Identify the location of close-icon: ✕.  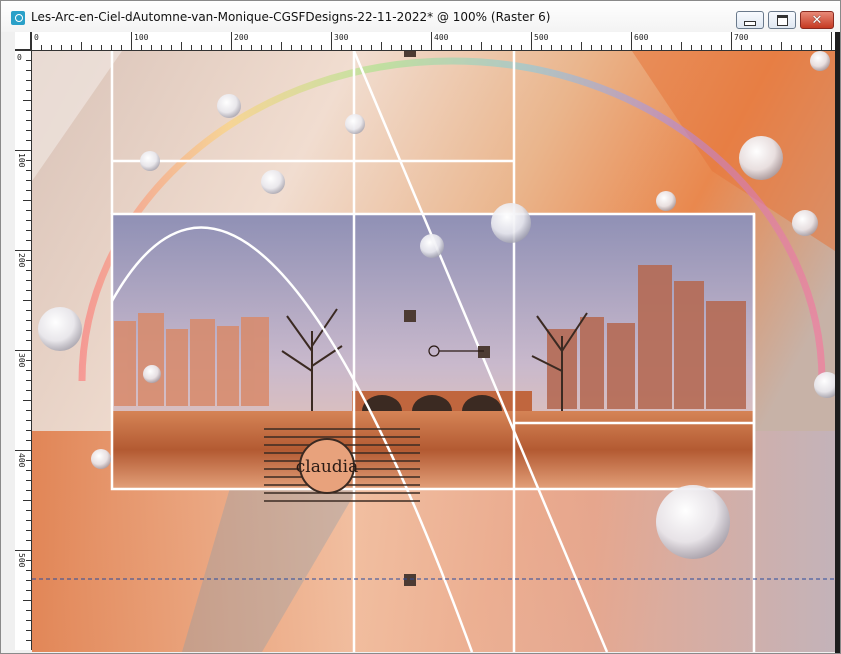
(817, 20).